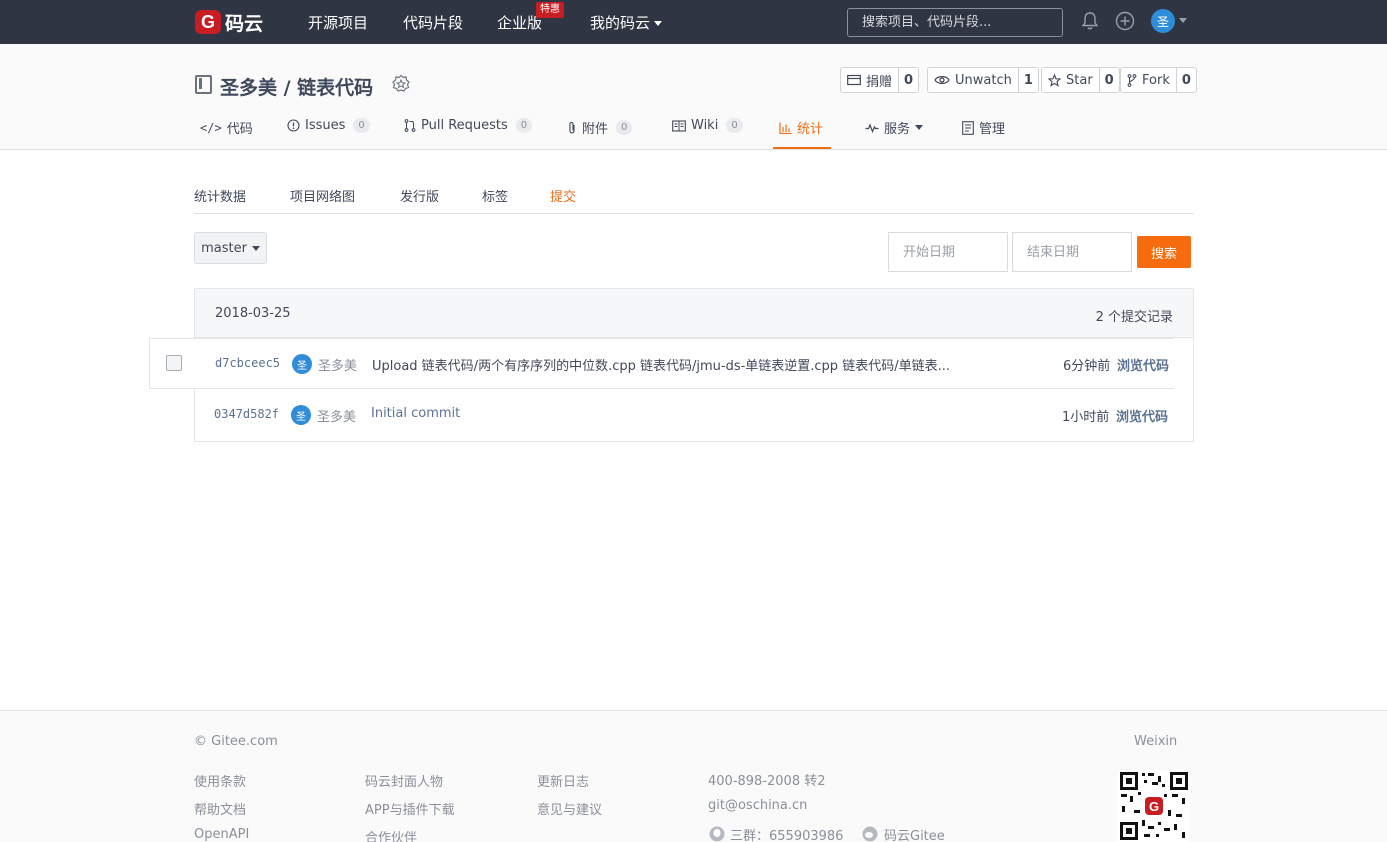 This screenshot has width=1387, height=842. What do you see at coordinates (410, 808) in the screenshot?
I see `footer-link-app-download: APP与插件下载` at bounding box center [410, 808].